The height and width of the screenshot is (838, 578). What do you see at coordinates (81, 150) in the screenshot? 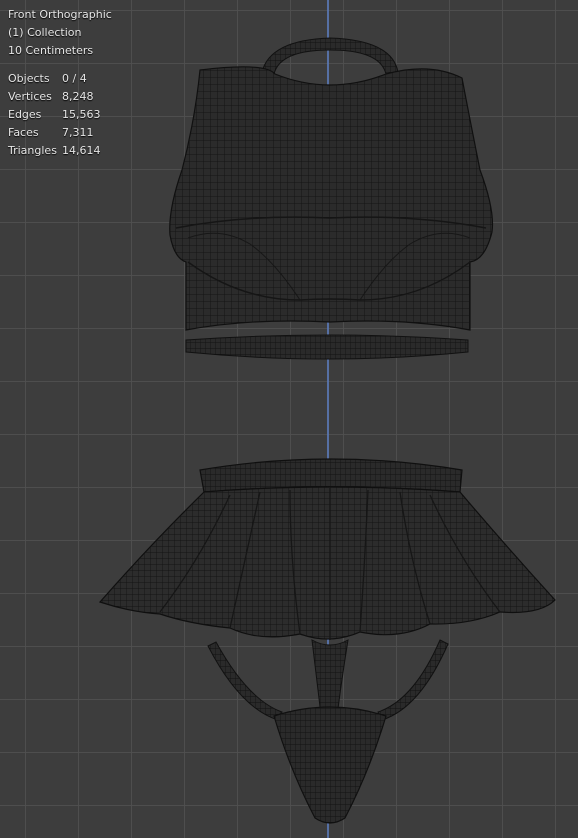
I see `stat-value-triangles: 14,614` at bounding box center [81, 150].